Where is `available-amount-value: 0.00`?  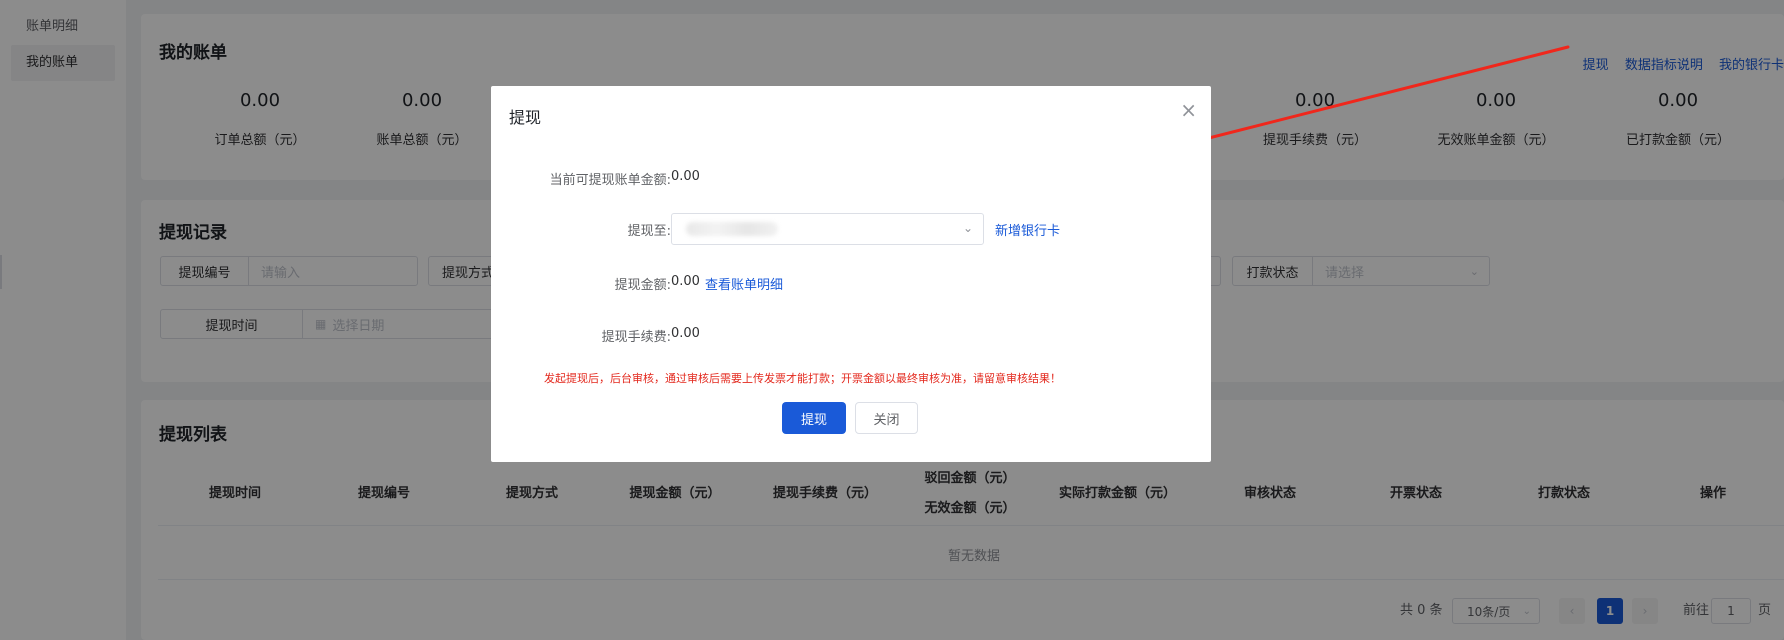 available-amount-value: 0.00 is located at coordinates (685, 176).